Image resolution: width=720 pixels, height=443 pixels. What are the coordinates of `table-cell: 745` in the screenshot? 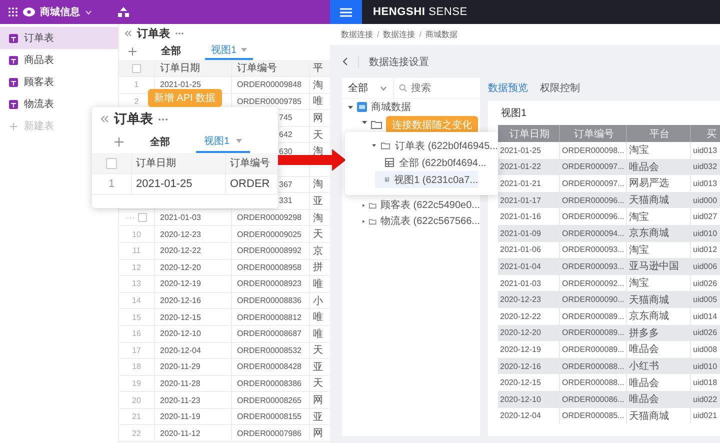 It's located at (285, 117).